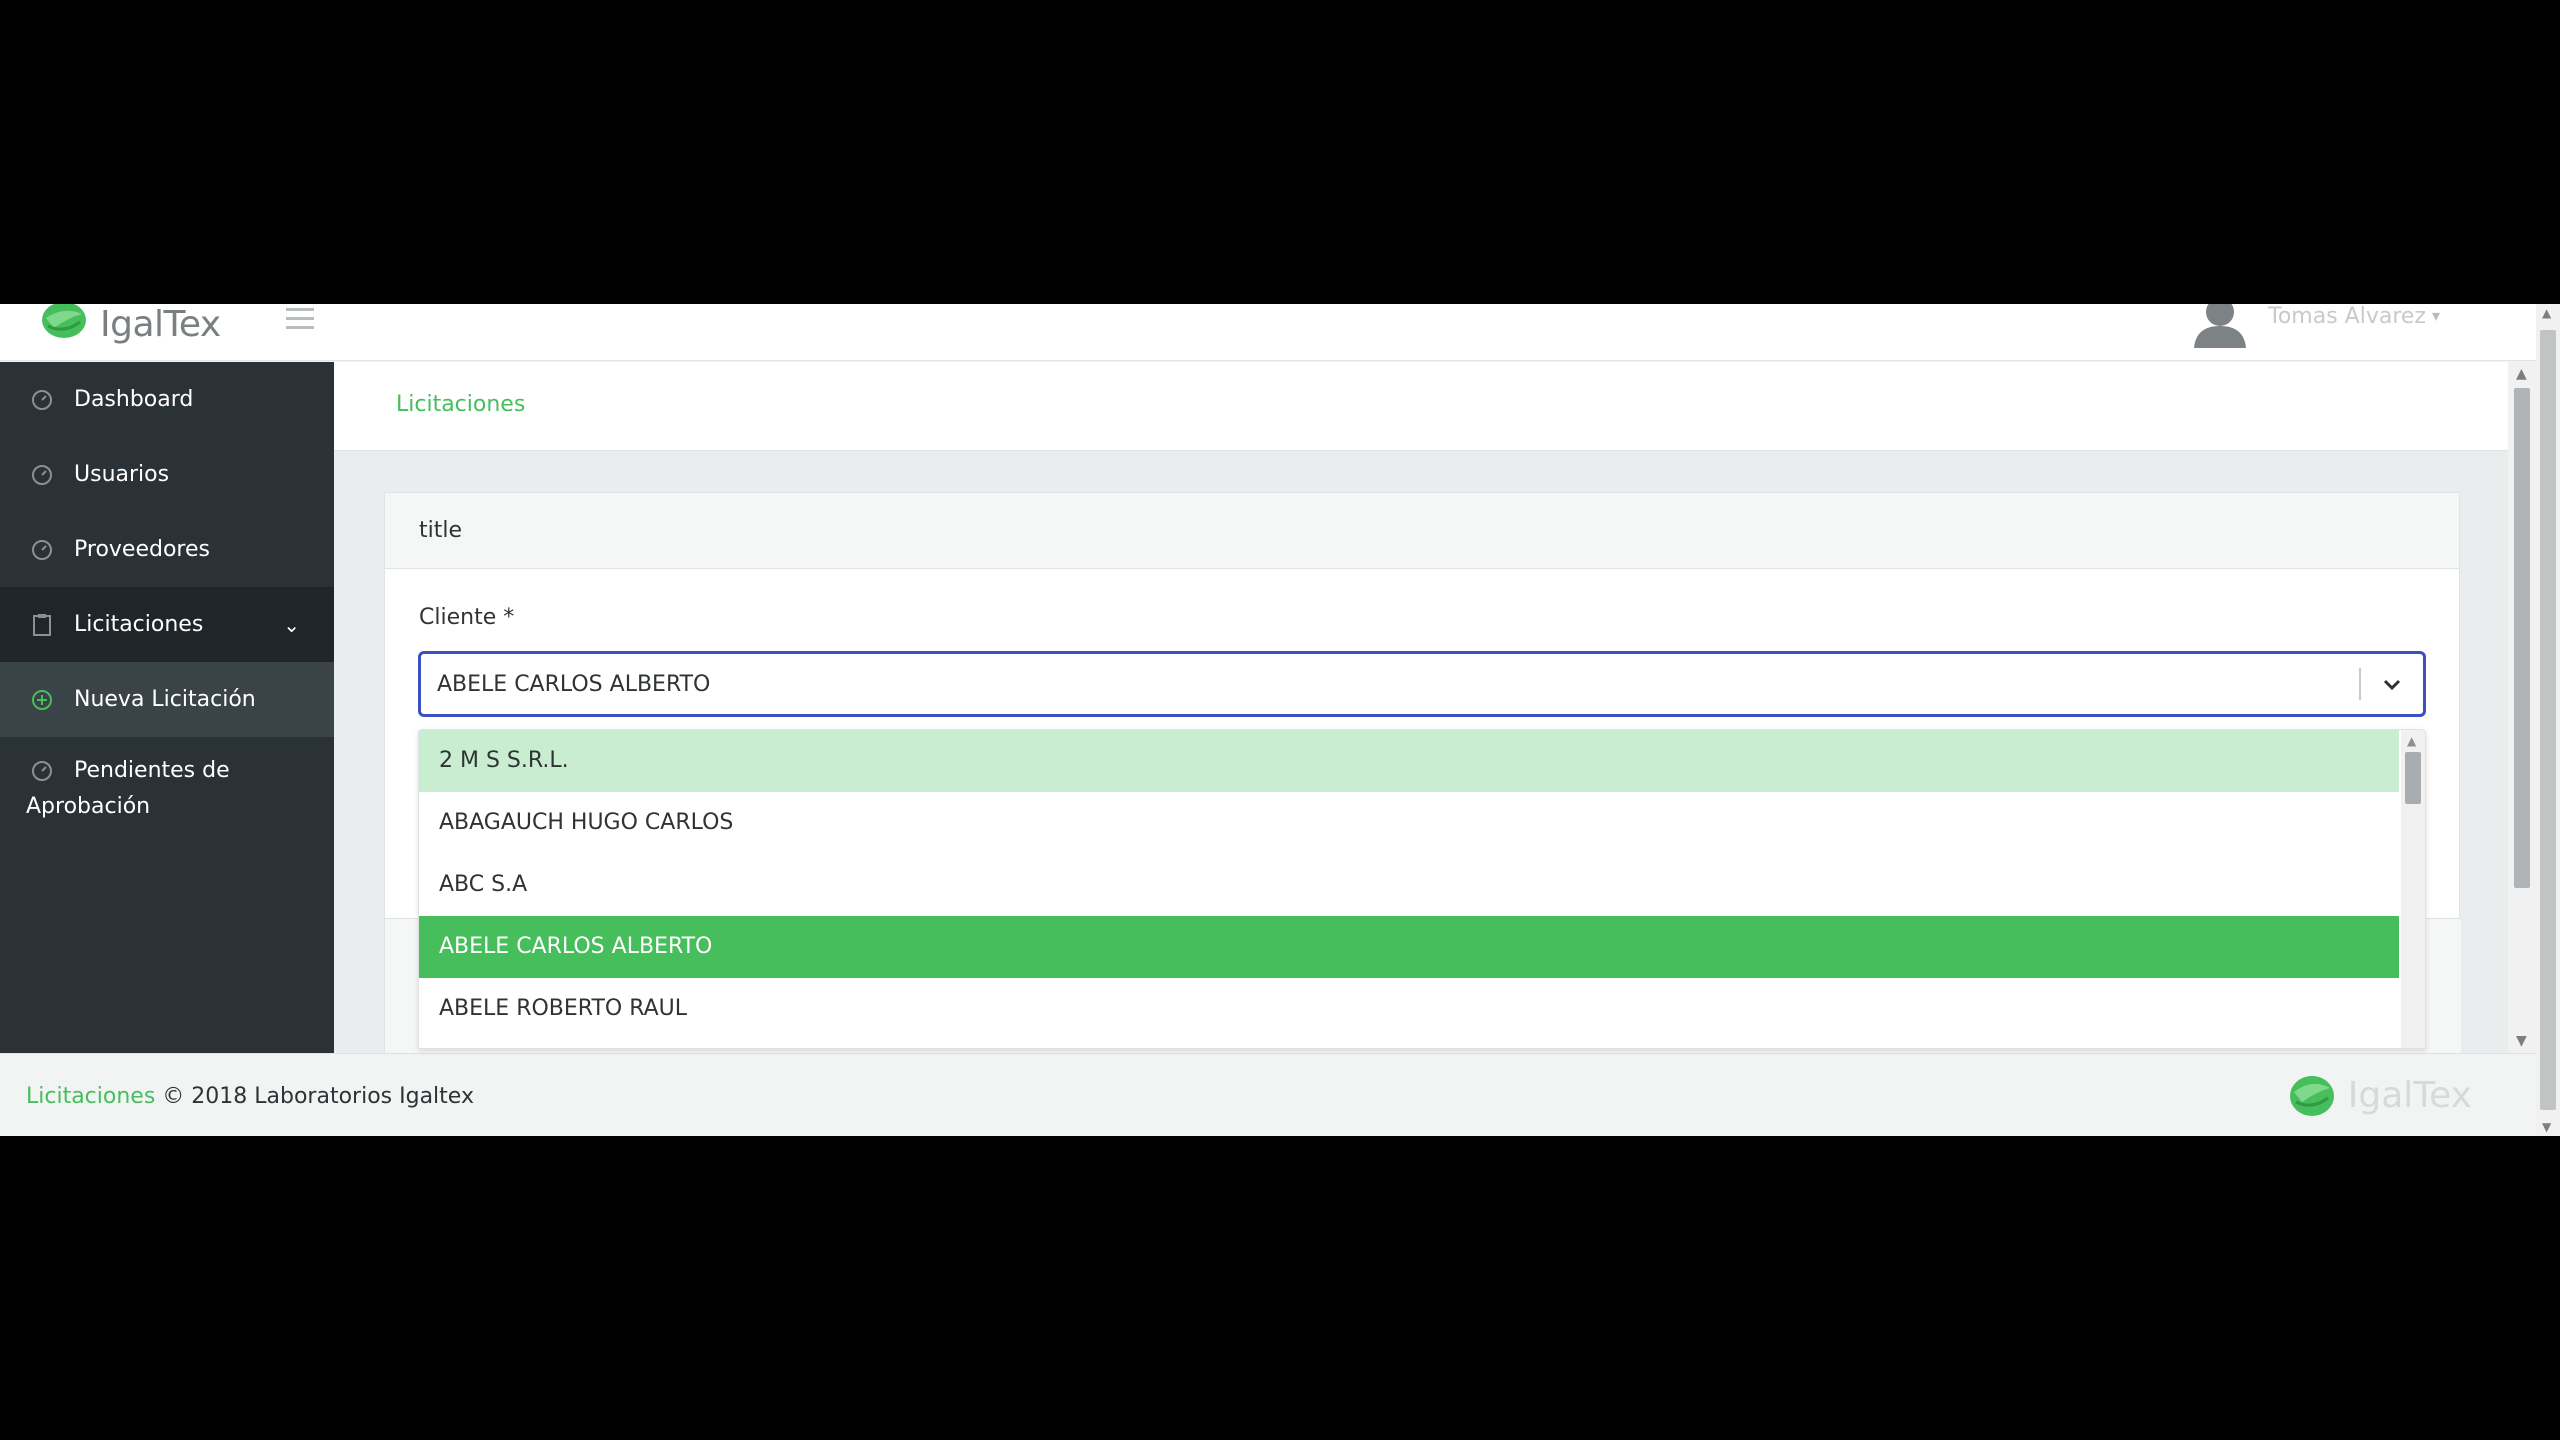 This screenshot has height=1440, width=2560. Describe the element at coordinates (460, 404) in the screenshot. I see `breadcrumb-link: Licitaciones` at that location.